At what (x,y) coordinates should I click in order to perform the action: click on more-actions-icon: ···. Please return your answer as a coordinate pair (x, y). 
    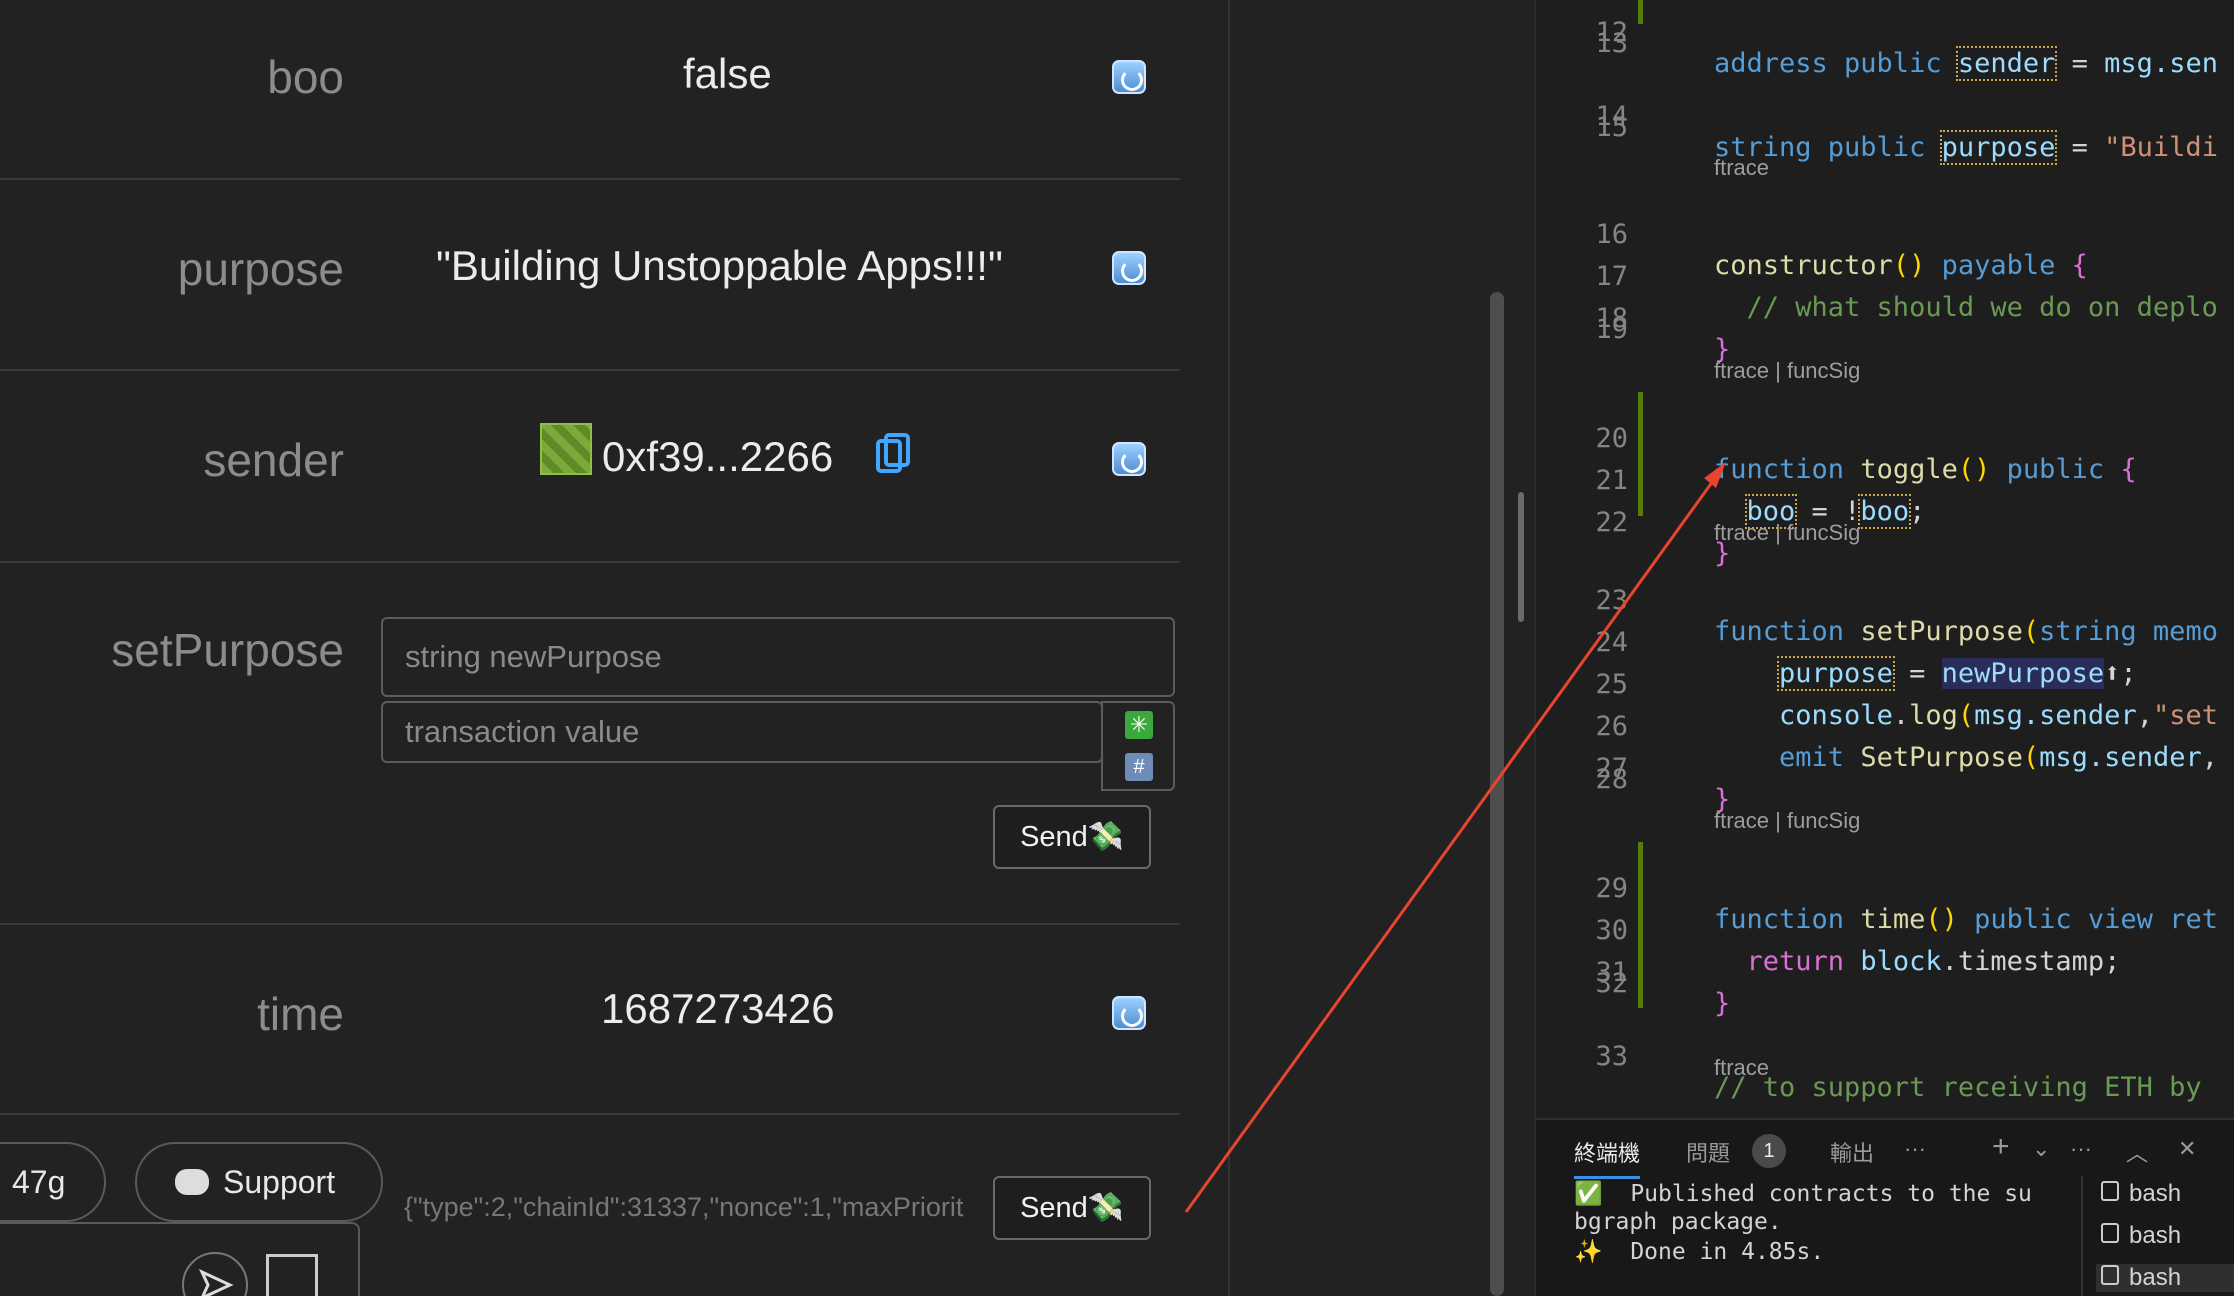
    Looking at the image, I should click on (1915, 1149).